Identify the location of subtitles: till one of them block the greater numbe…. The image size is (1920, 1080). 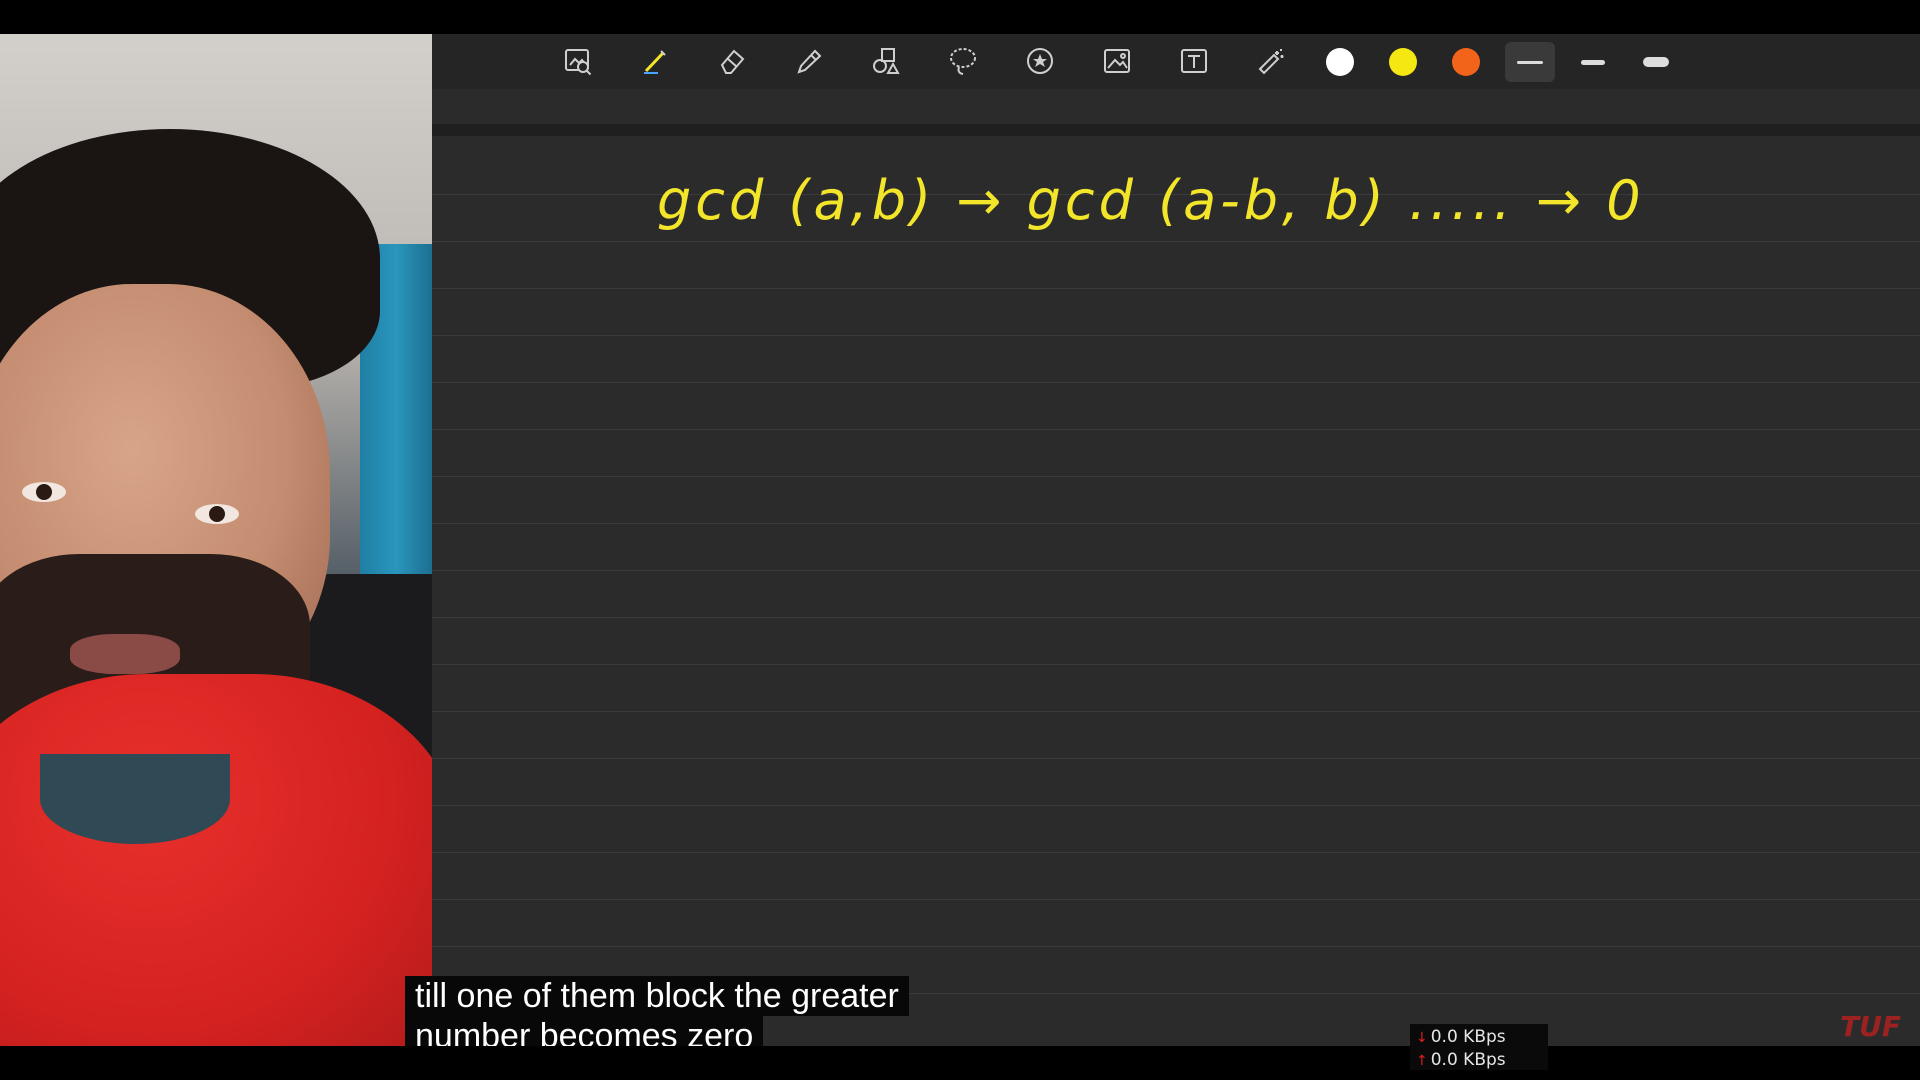
(657, 1016).